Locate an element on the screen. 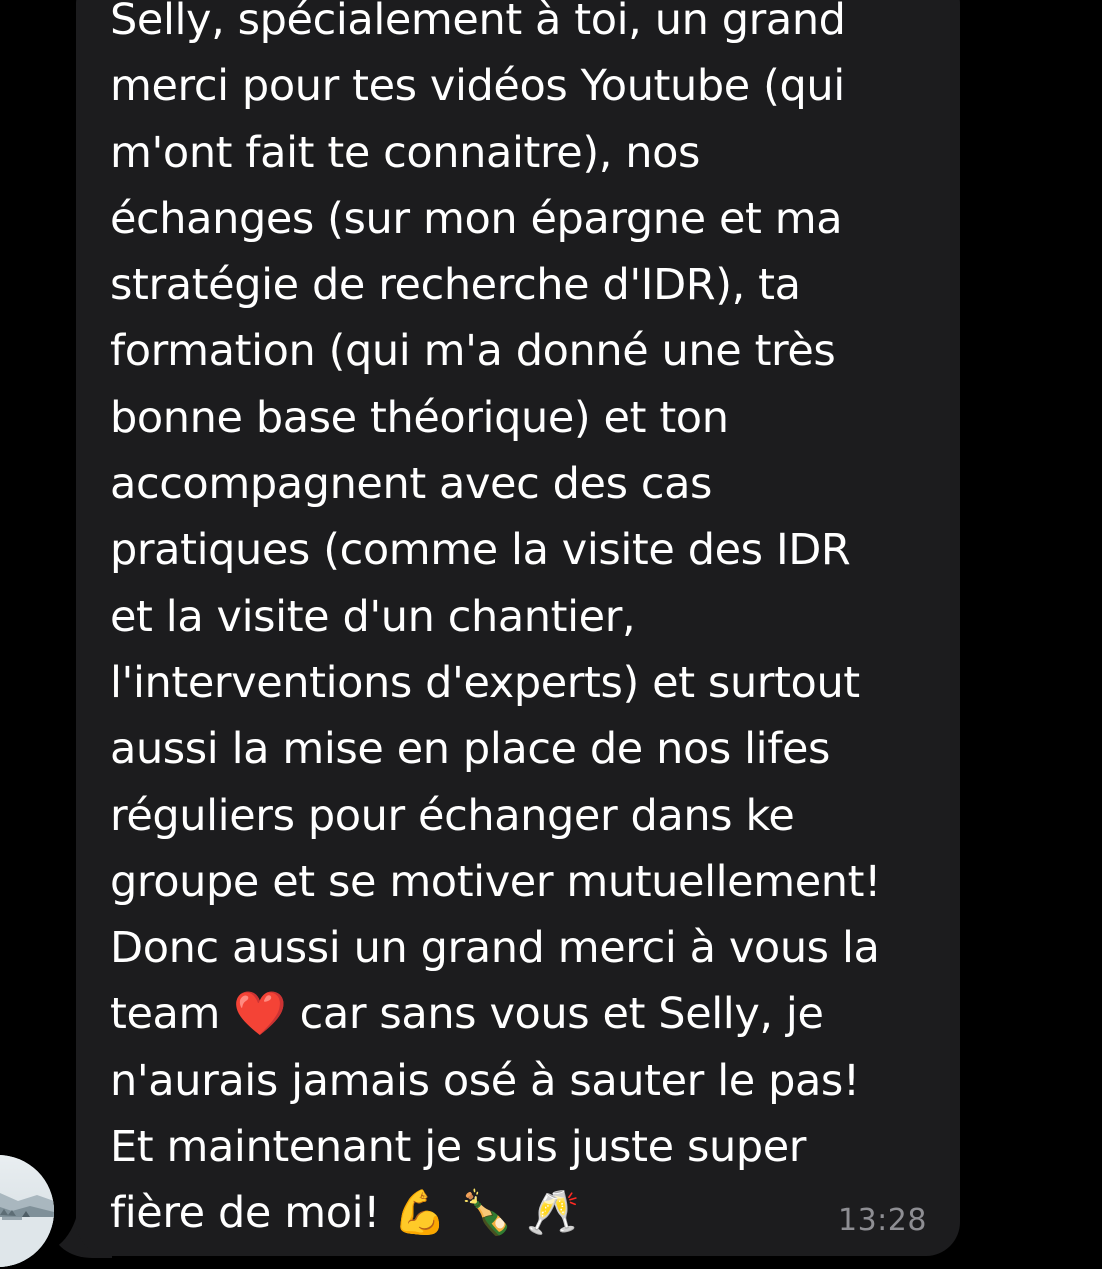  avatar-snow-landscape-icon is located at coordinates (27, 1211).